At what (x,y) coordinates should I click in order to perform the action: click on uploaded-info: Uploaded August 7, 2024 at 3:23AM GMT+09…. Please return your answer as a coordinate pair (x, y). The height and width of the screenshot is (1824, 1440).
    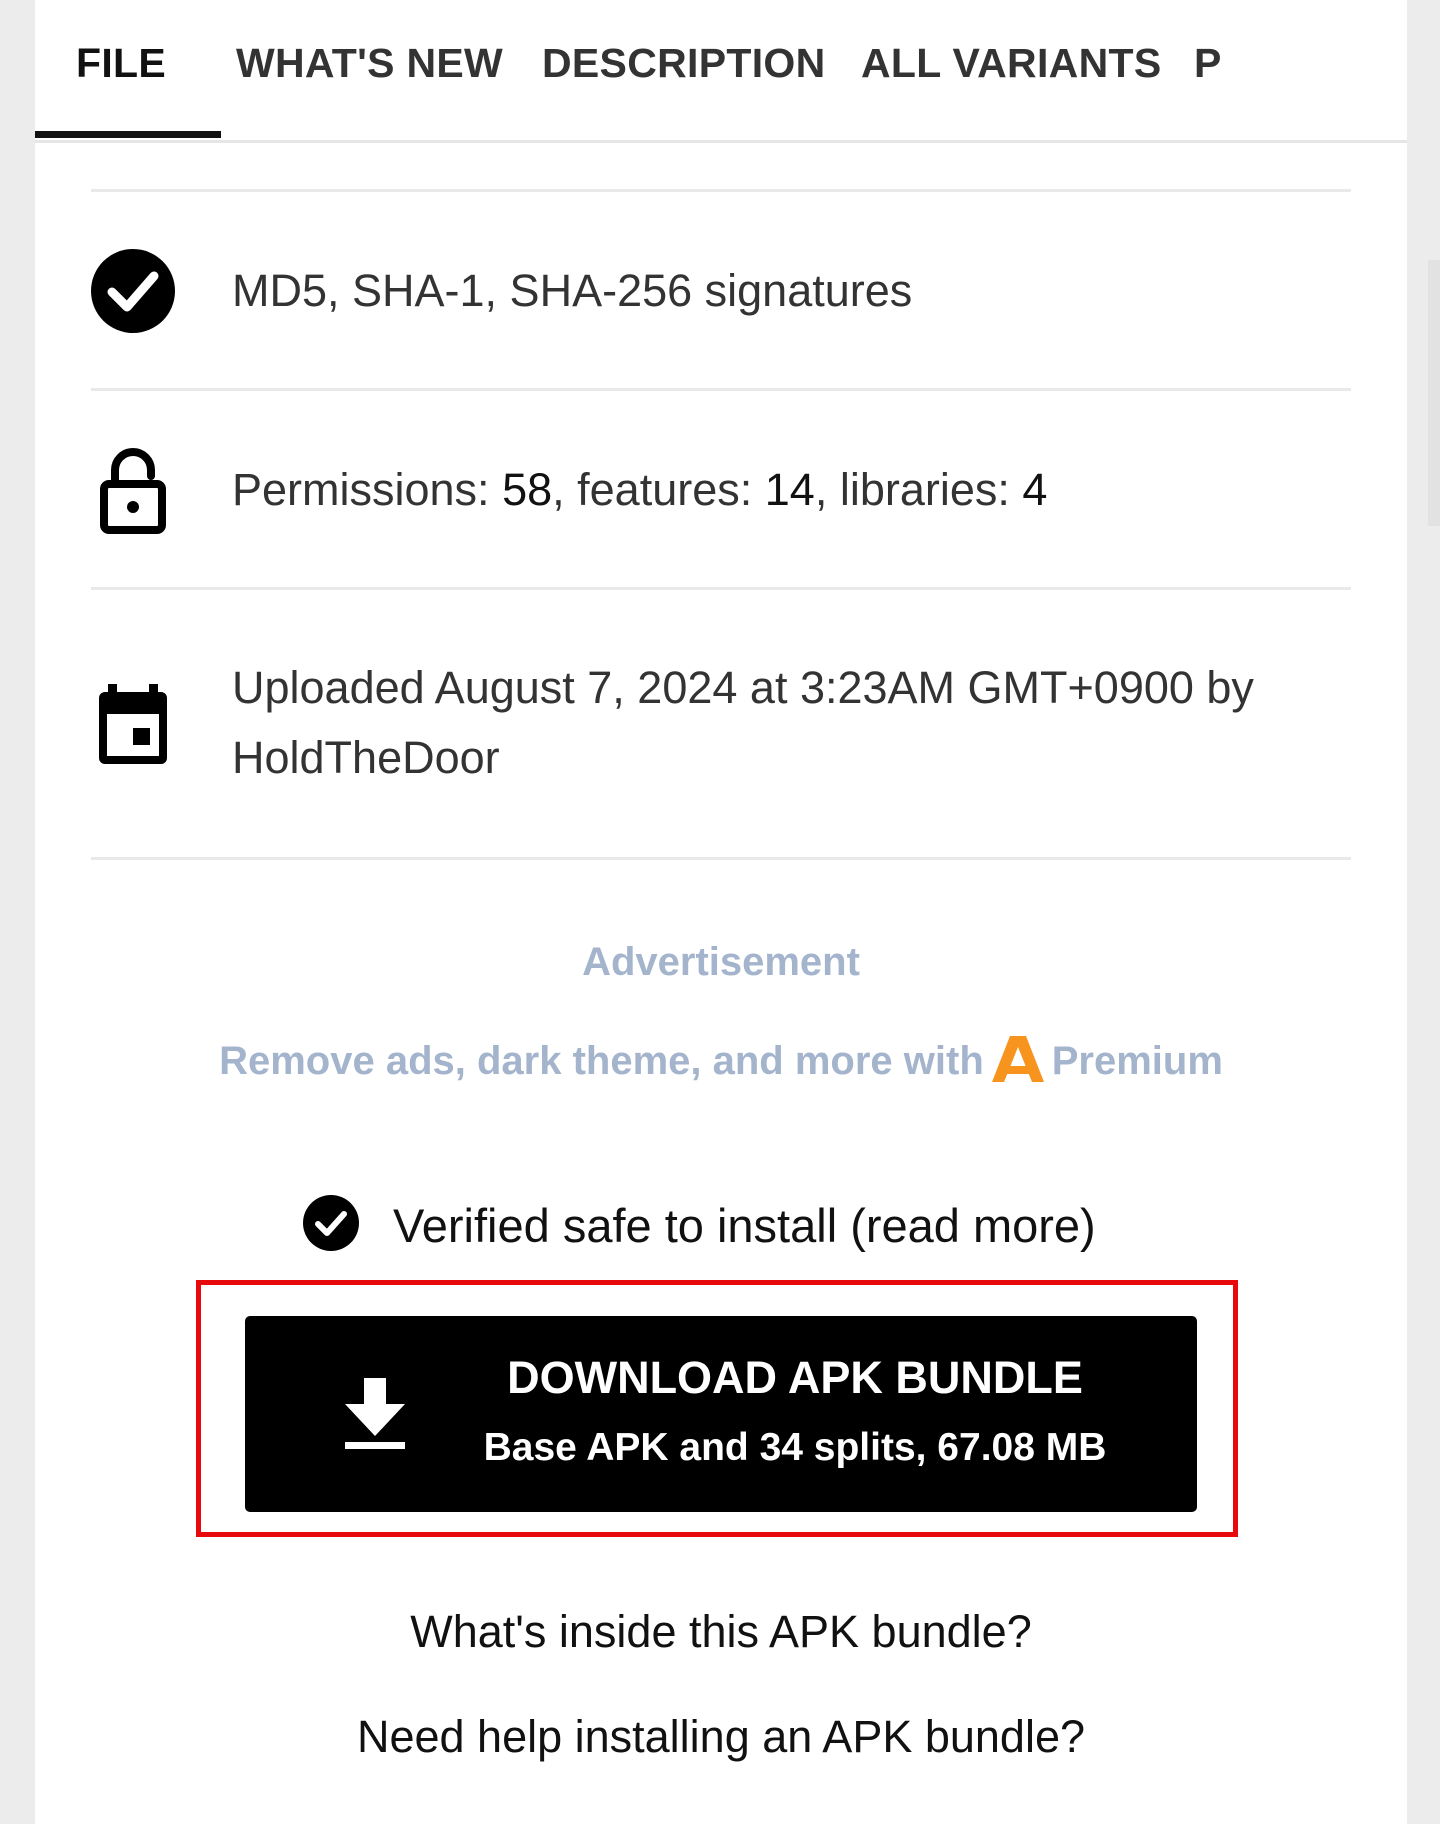
    Looking at the image, I should click on (743, 722).